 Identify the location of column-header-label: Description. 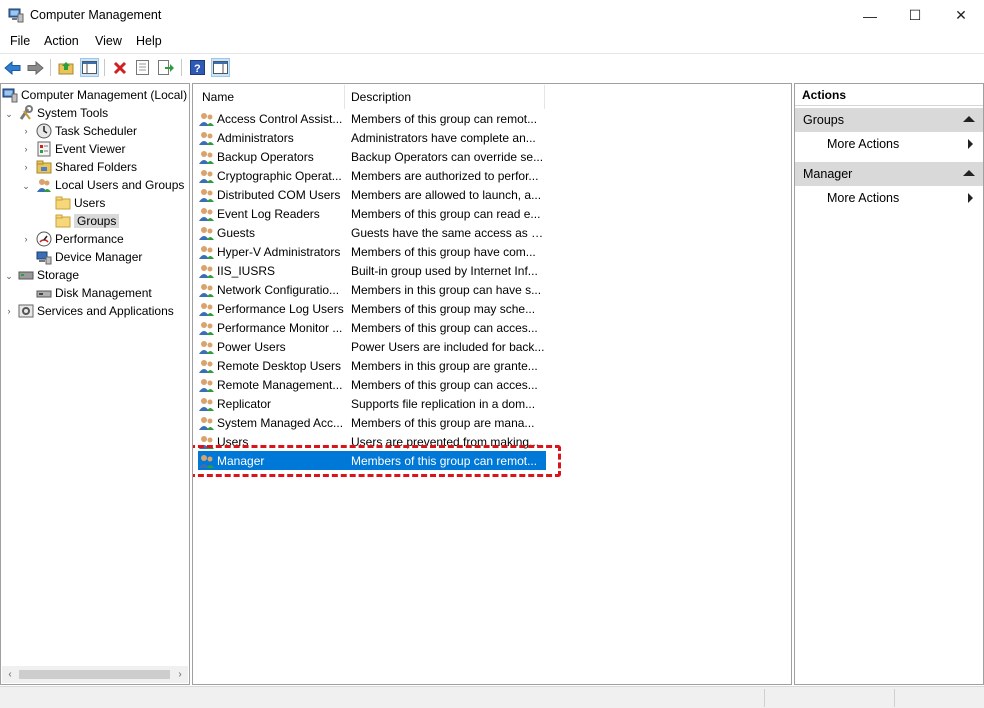
(381, 97).